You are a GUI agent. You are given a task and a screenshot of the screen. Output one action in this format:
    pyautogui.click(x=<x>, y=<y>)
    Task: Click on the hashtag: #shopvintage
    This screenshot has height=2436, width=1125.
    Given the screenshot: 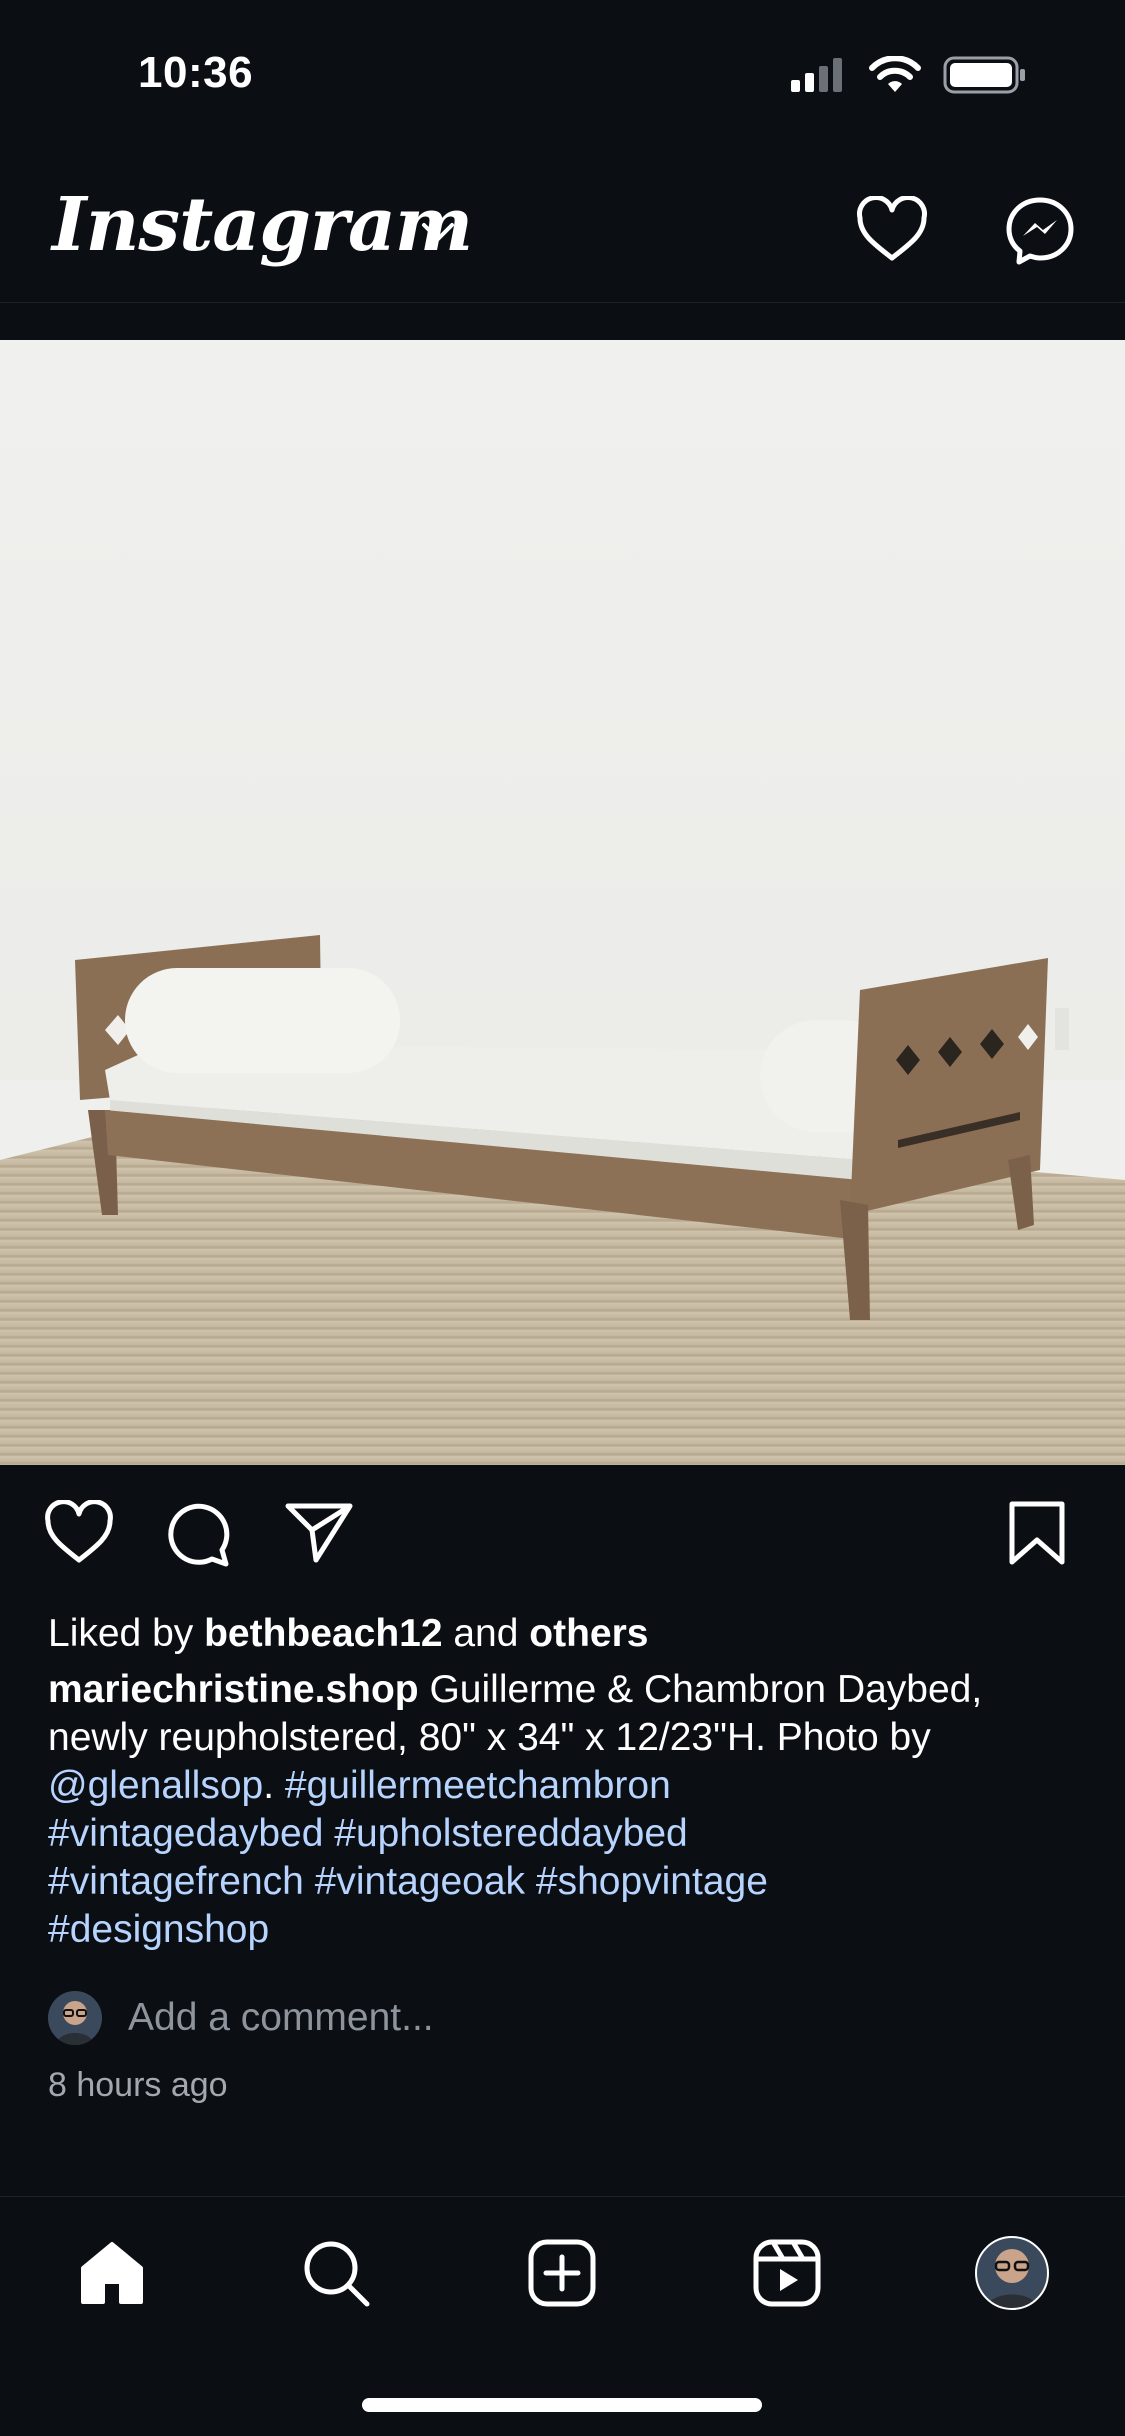 What is the action you would take?
    pyautogui.click(x=652, y=1881)
    